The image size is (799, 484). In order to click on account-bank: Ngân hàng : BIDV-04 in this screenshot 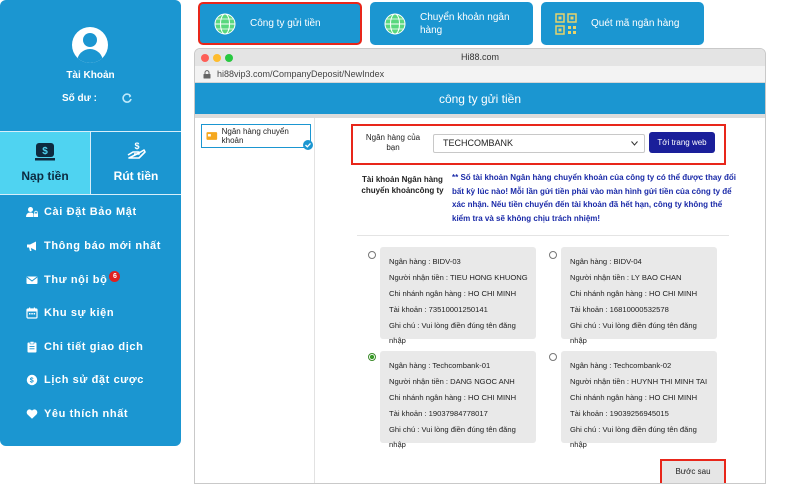, I will do `click(606, 261)`.